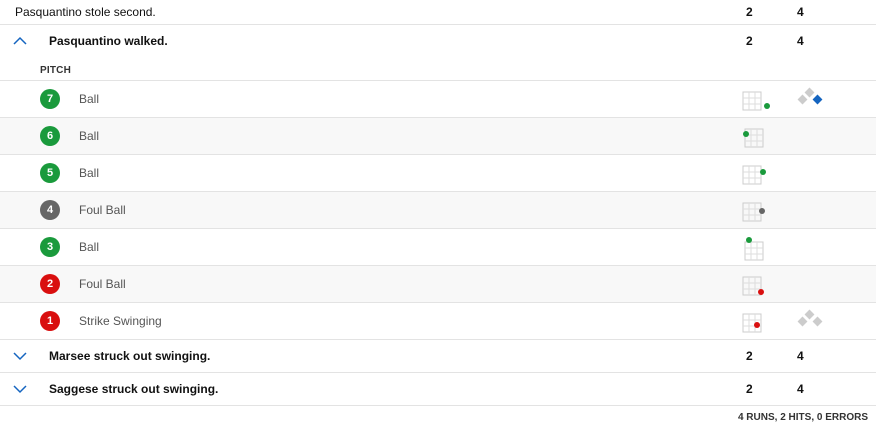 The width and height of the screenshot is (883, 426). What do you see at coordinates (108, 41) in the screenshot?
I see `play-description: Pasquantino walked.` at bounding box center [108, 41].